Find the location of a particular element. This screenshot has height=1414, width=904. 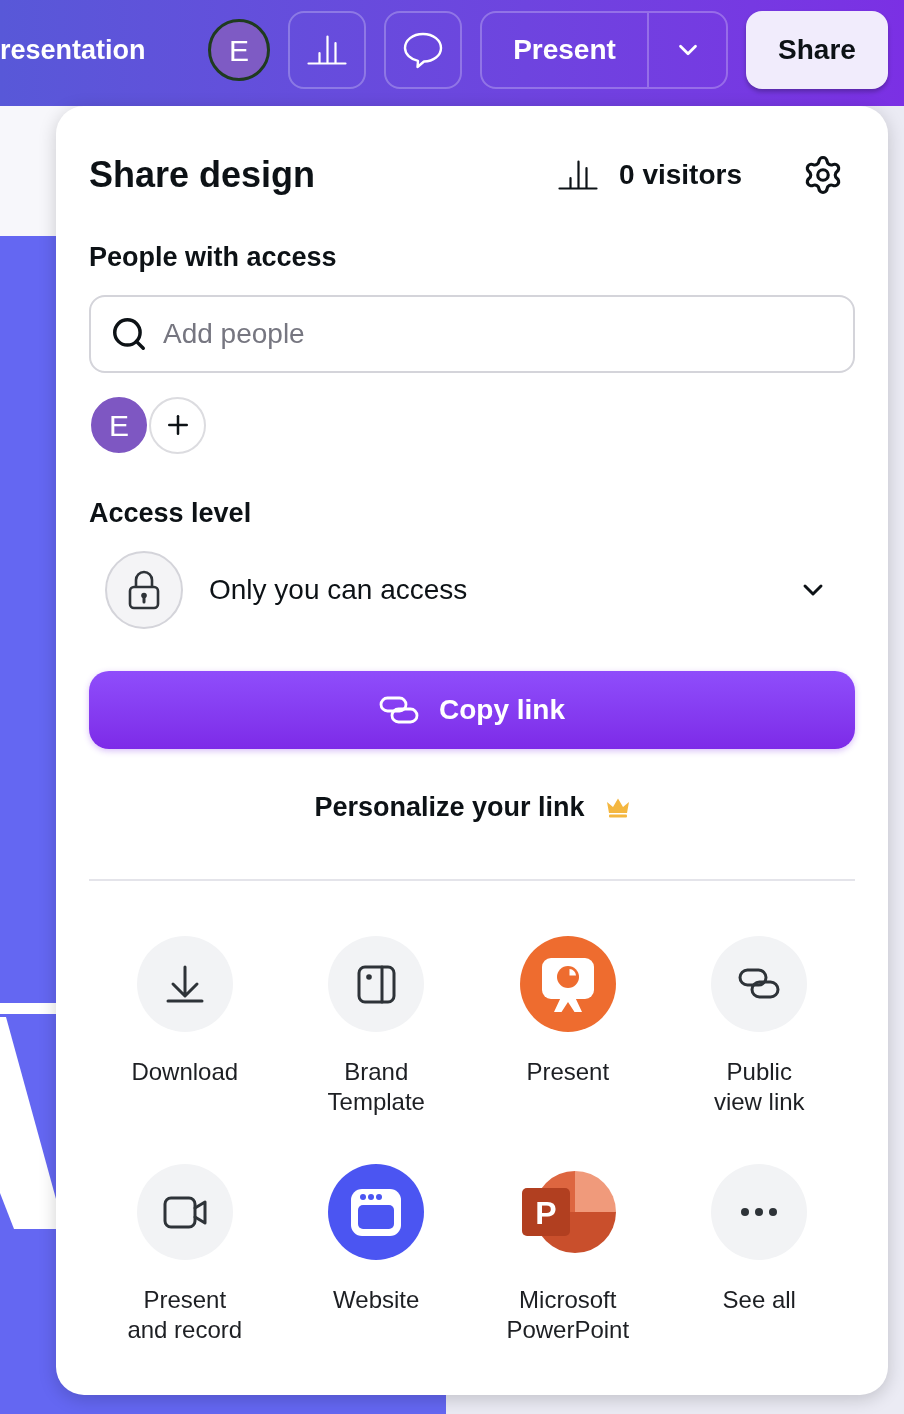

option-label: Download is located at coordinates (185, 1072).